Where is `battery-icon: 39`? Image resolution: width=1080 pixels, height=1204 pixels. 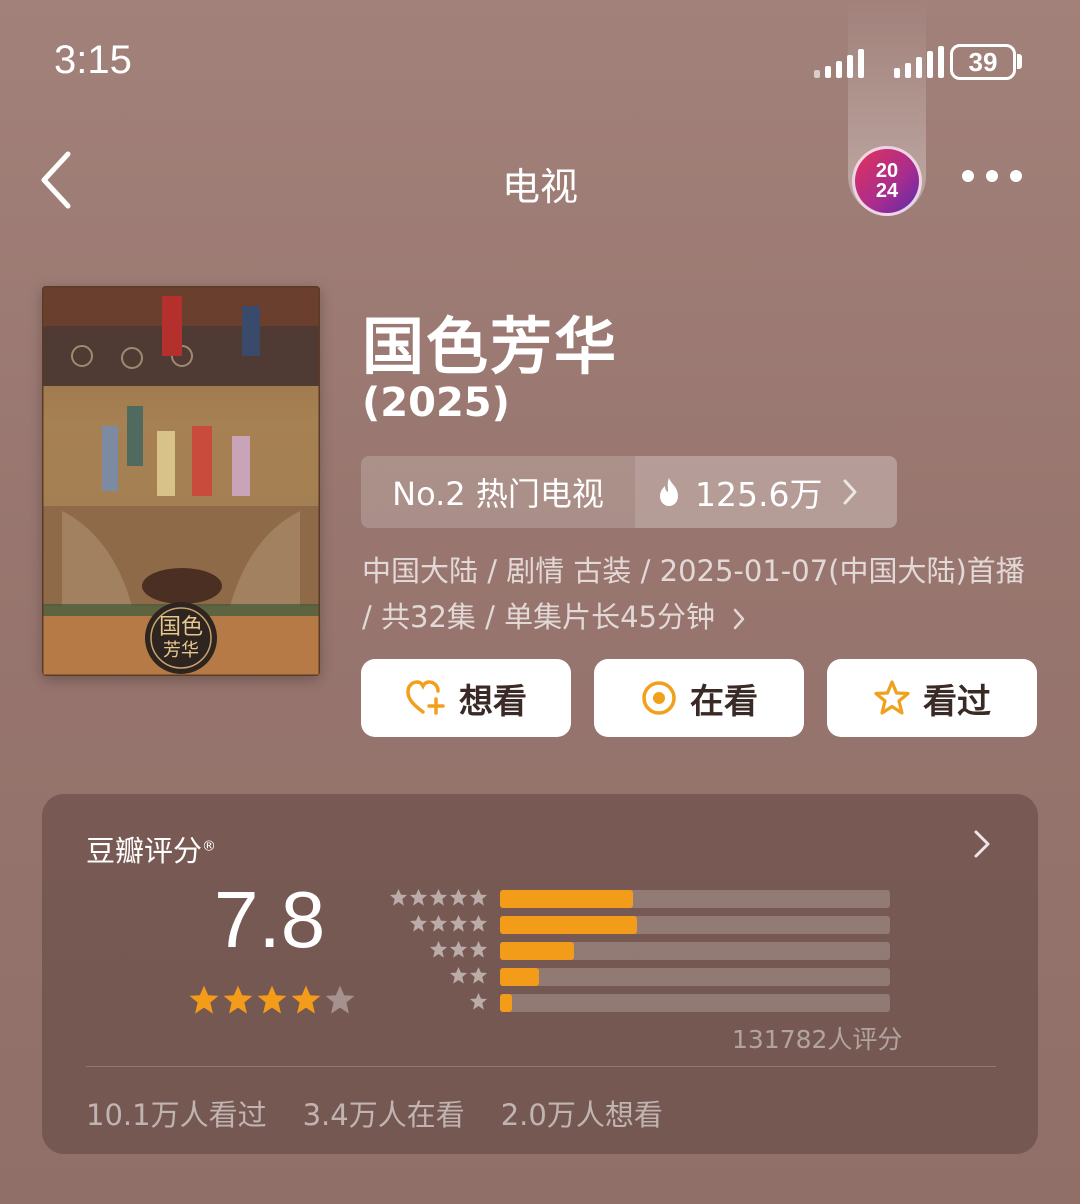 battery-icon: 39 is located at coordinates (983, 62).